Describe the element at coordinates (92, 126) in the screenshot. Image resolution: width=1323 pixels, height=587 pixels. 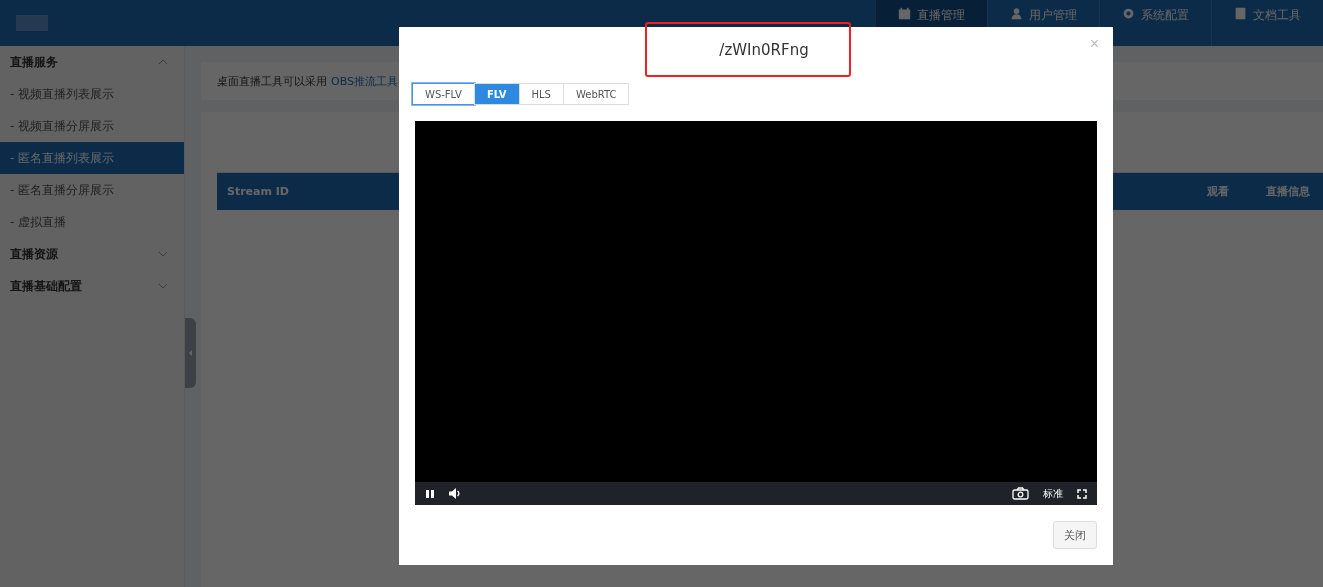
I see `menu-item: - 视频直播分屏展示` at that location.